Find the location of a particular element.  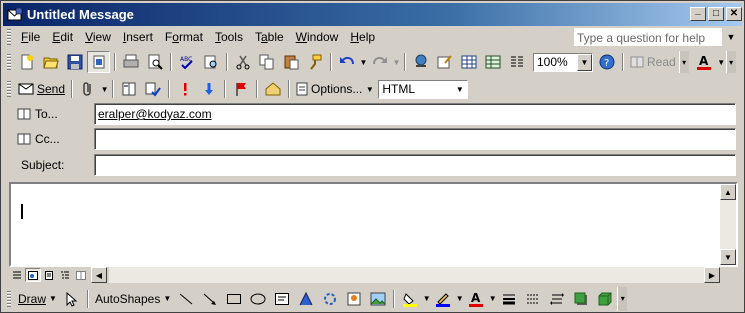

spelling-icon: ABC is located at coordinates (186, 62).